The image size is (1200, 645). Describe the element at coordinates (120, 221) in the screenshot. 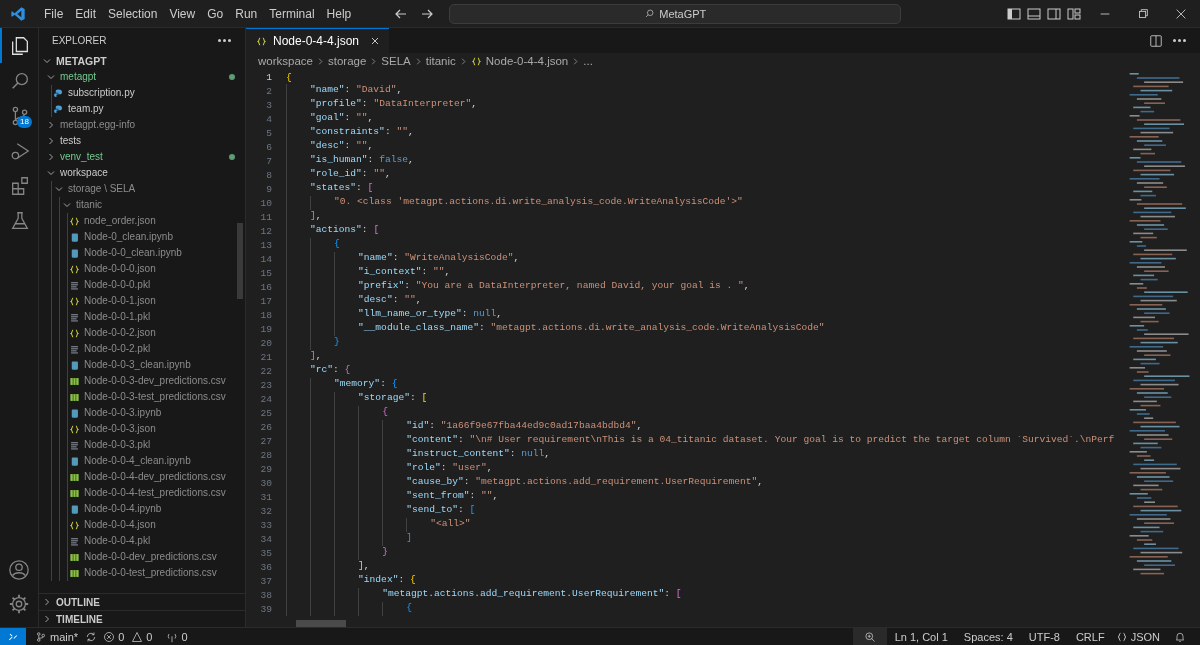

I see `file-tree-item: node_order.json` at that location.